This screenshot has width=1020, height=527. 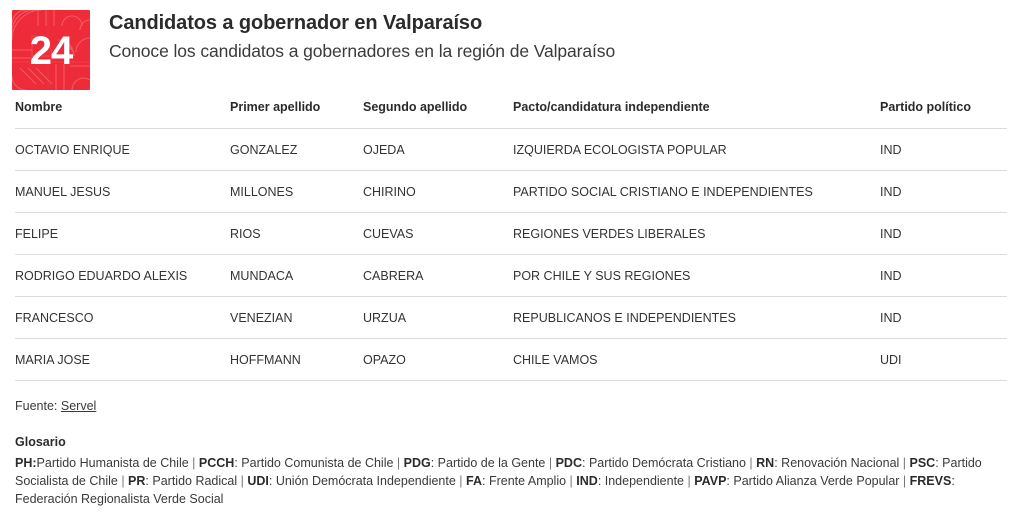 What do you see at coordinates (474, 481) in the screenshot?
I see `glossary-abbr: FA` at bounding box center [474, 481].